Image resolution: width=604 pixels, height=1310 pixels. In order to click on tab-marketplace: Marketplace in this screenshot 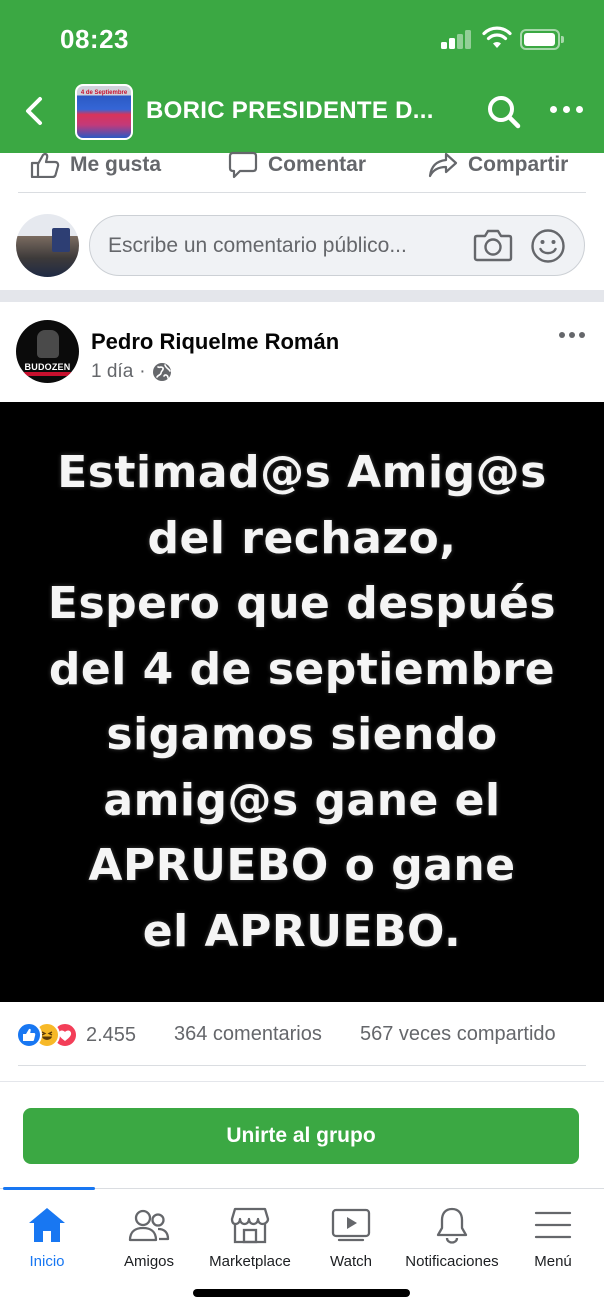, I will do `click(250, 1234)`.